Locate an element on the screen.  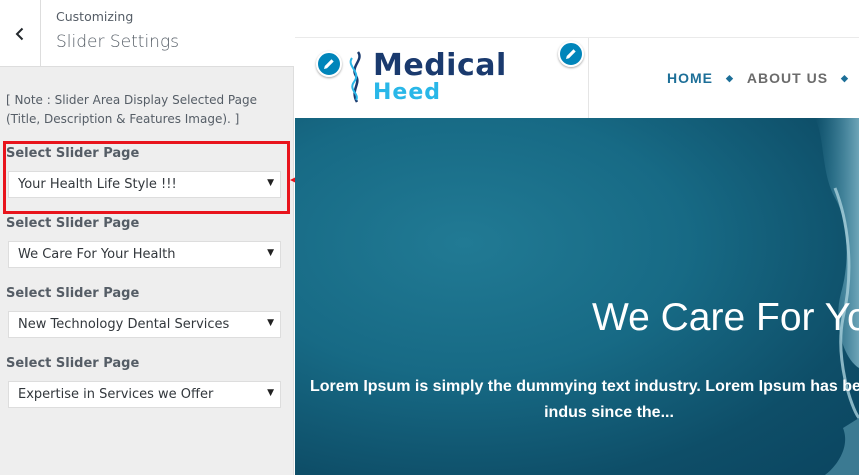
chevron-left-icon is located at coordinates (19, 33).